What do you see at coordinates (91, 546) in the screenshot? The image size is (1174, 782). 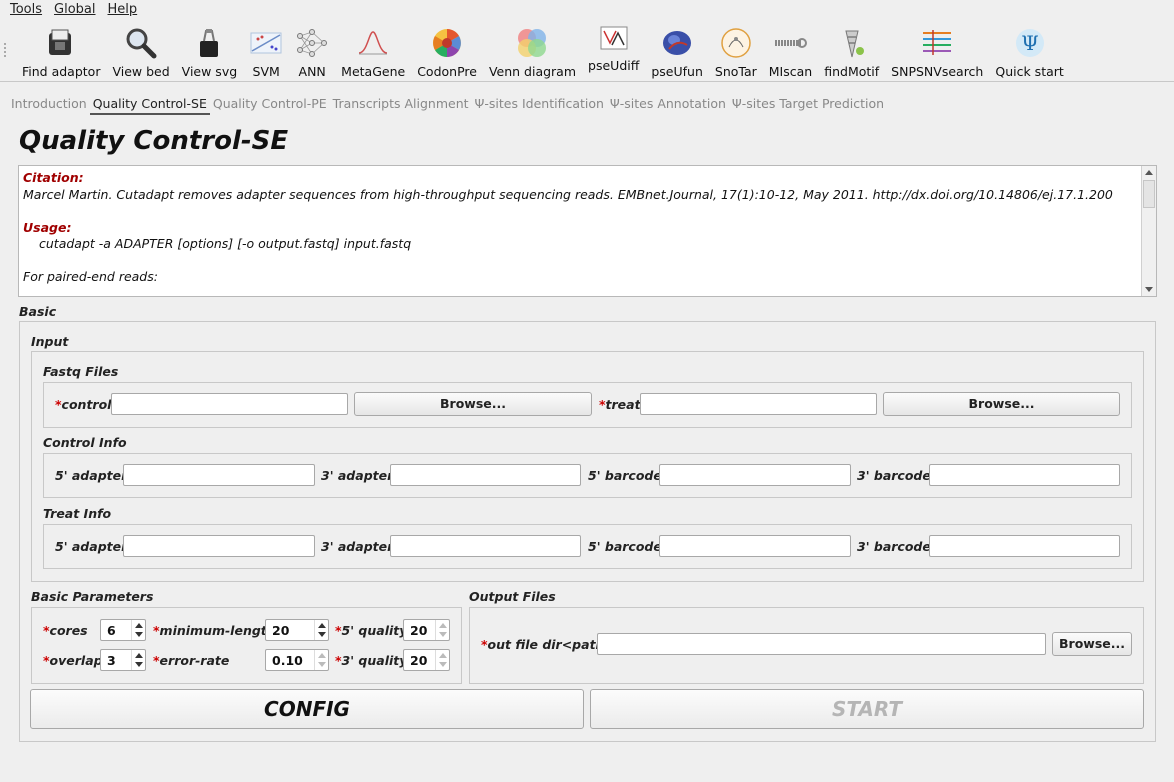 I see `treat-adapter5-label: 5' adapter` at bounding box center [91, 546].